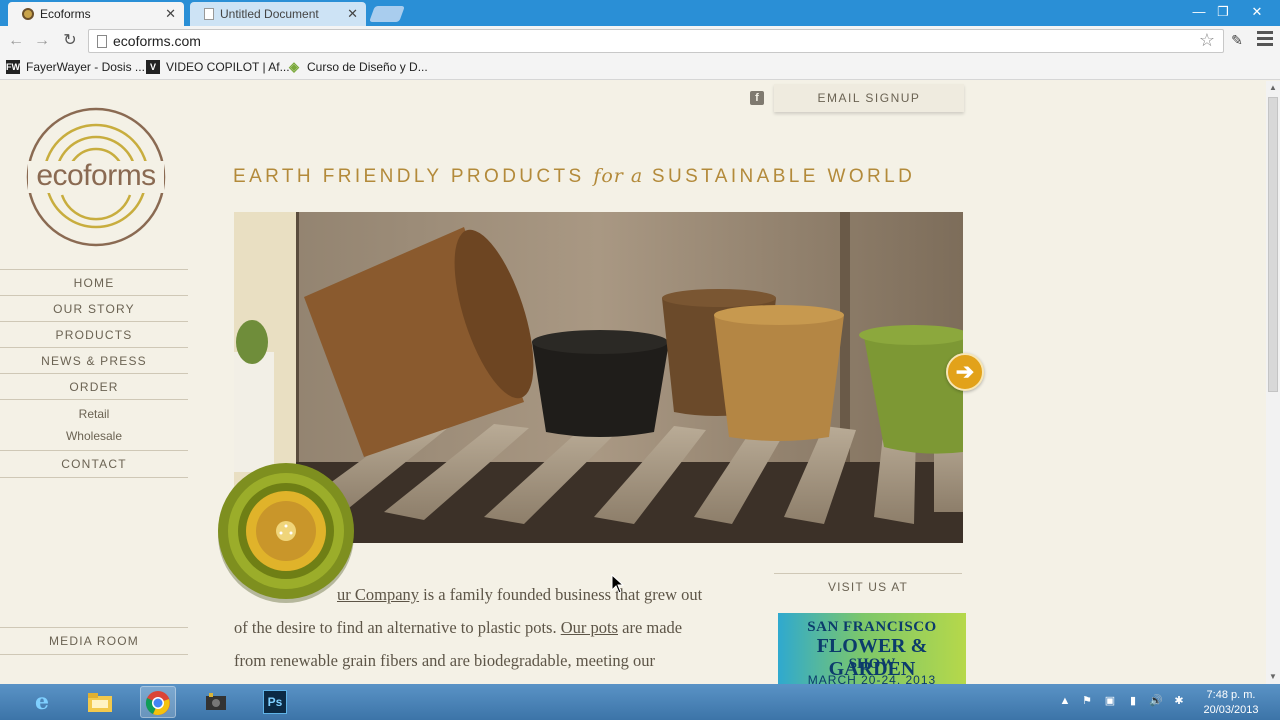 The height and width of the screenshot is (720, 1280). What do you see at coordinates (28, 14) in the screenshot?
I see `ecoforms-favicon-icon` at bounding box center [28, 14].